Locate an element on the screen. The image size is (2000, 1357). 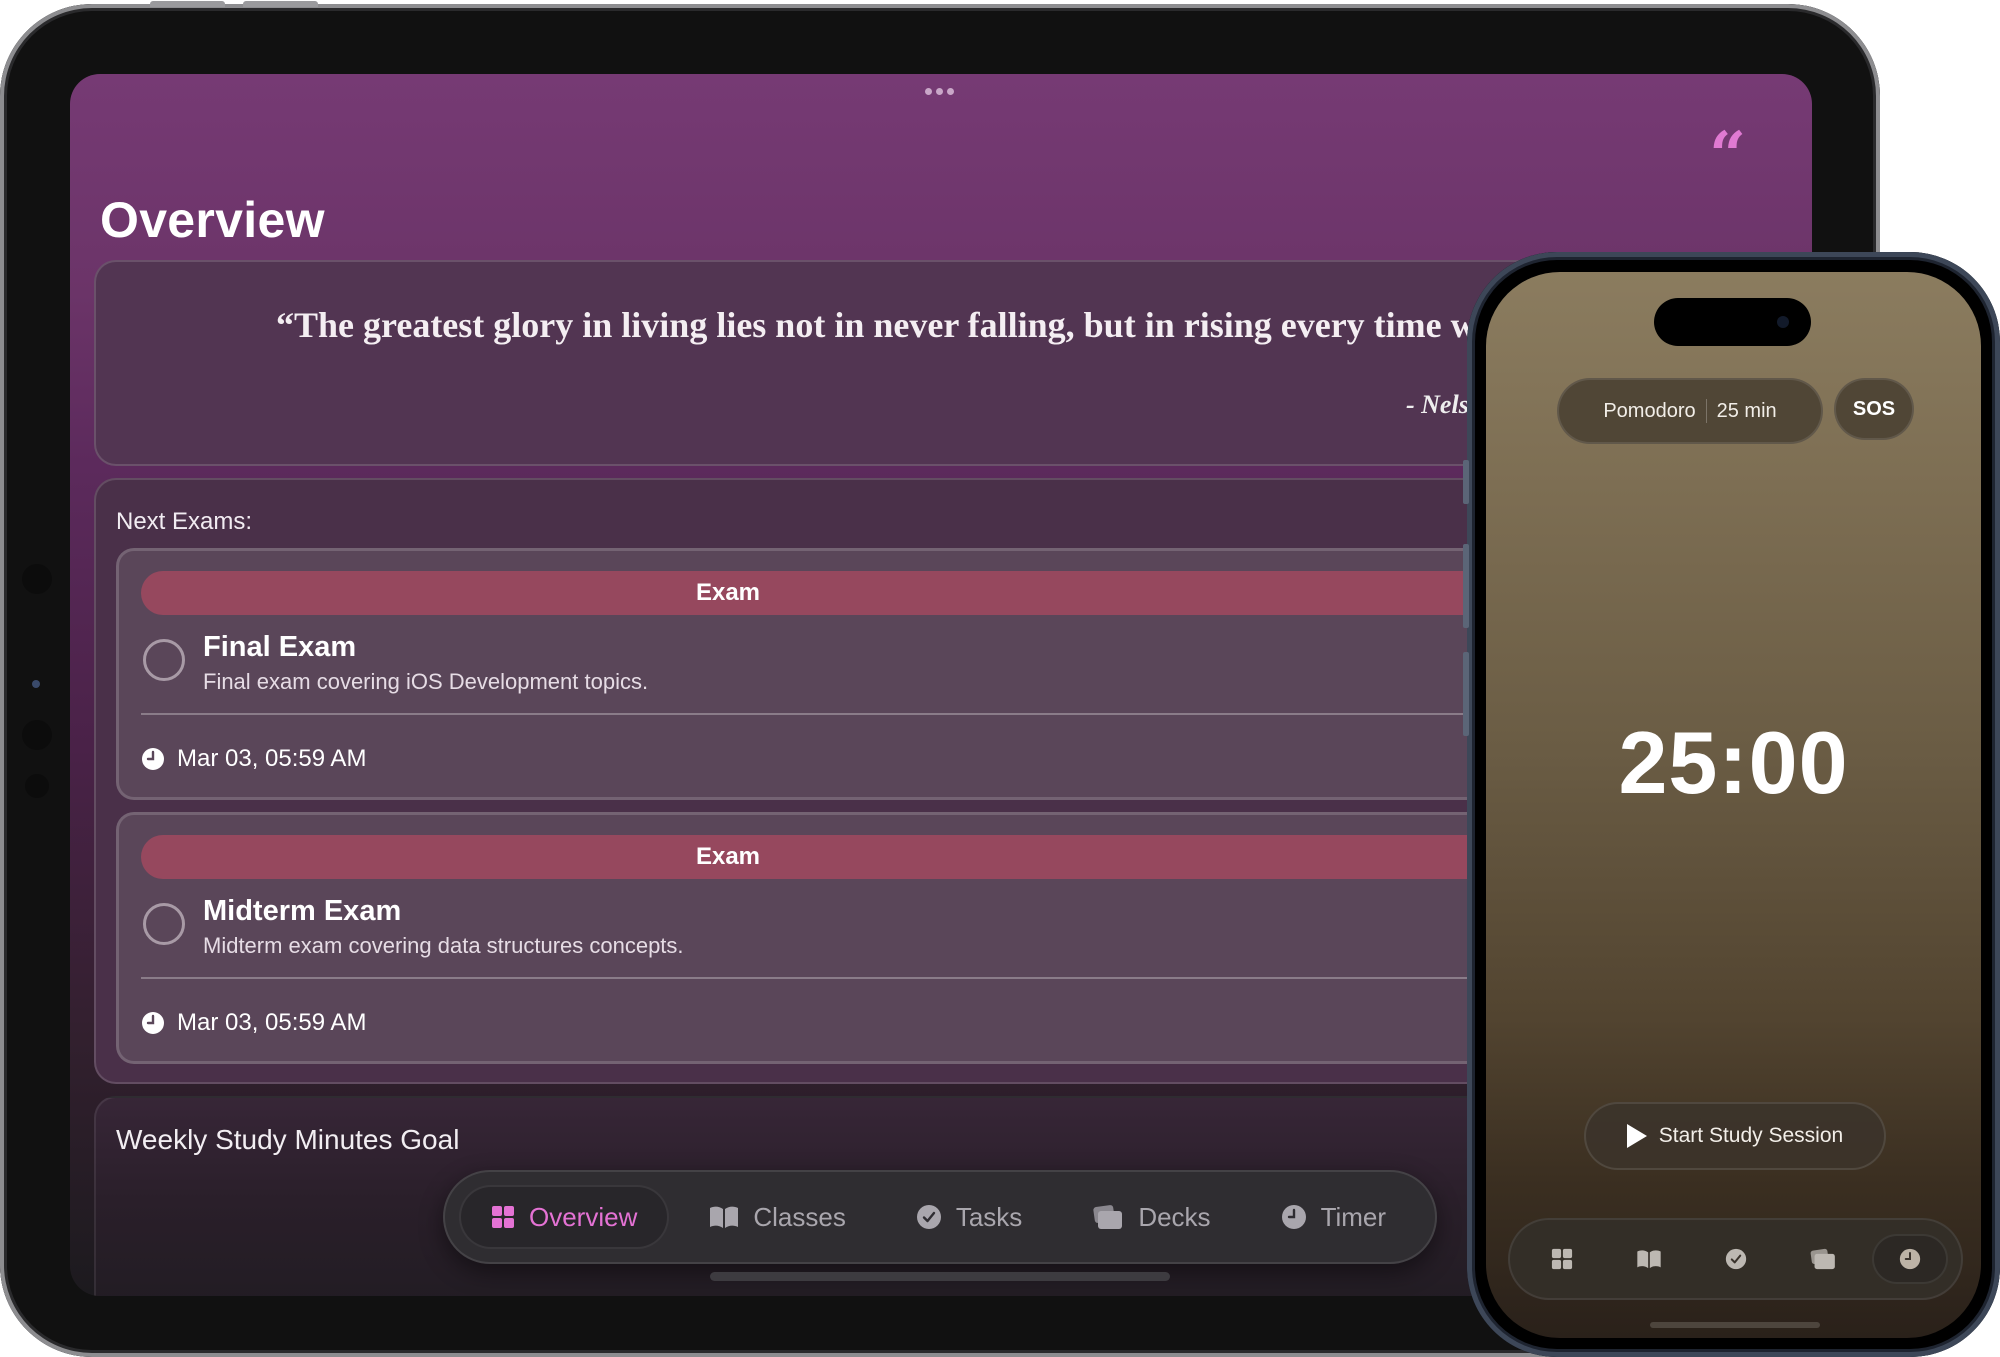
exam-title: Final Exam is located at coordinates (280, 647).